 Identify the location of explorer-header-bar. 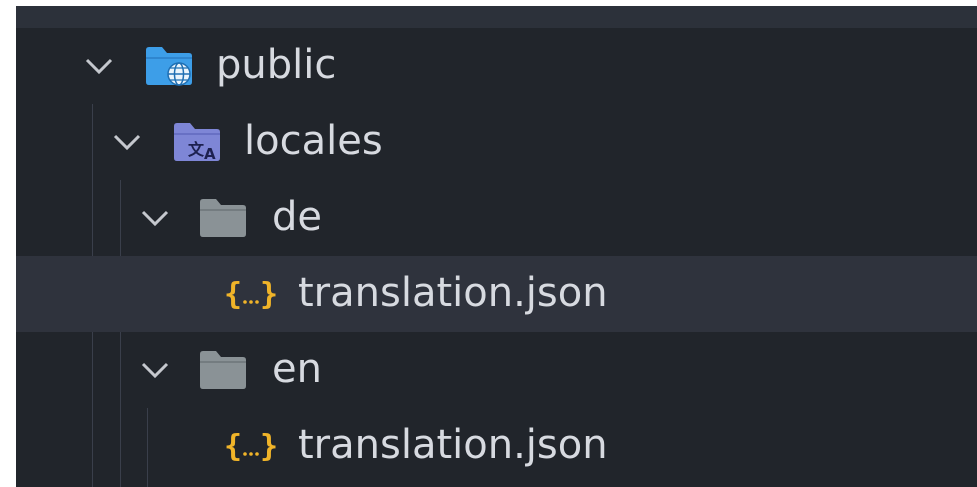
(496, 17).